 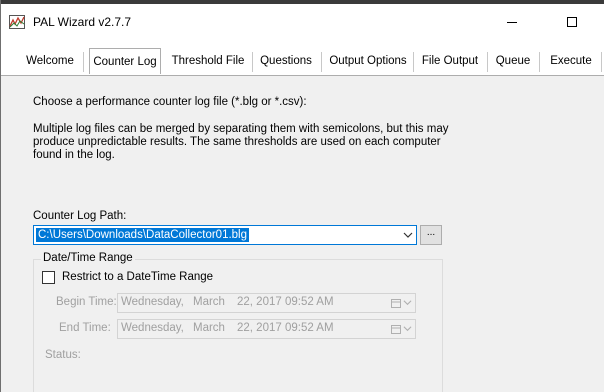 What do you see at coordinates (17, 22) in the screenshot?
I see `pal-chart-icon` at bounding box center [17, 22].